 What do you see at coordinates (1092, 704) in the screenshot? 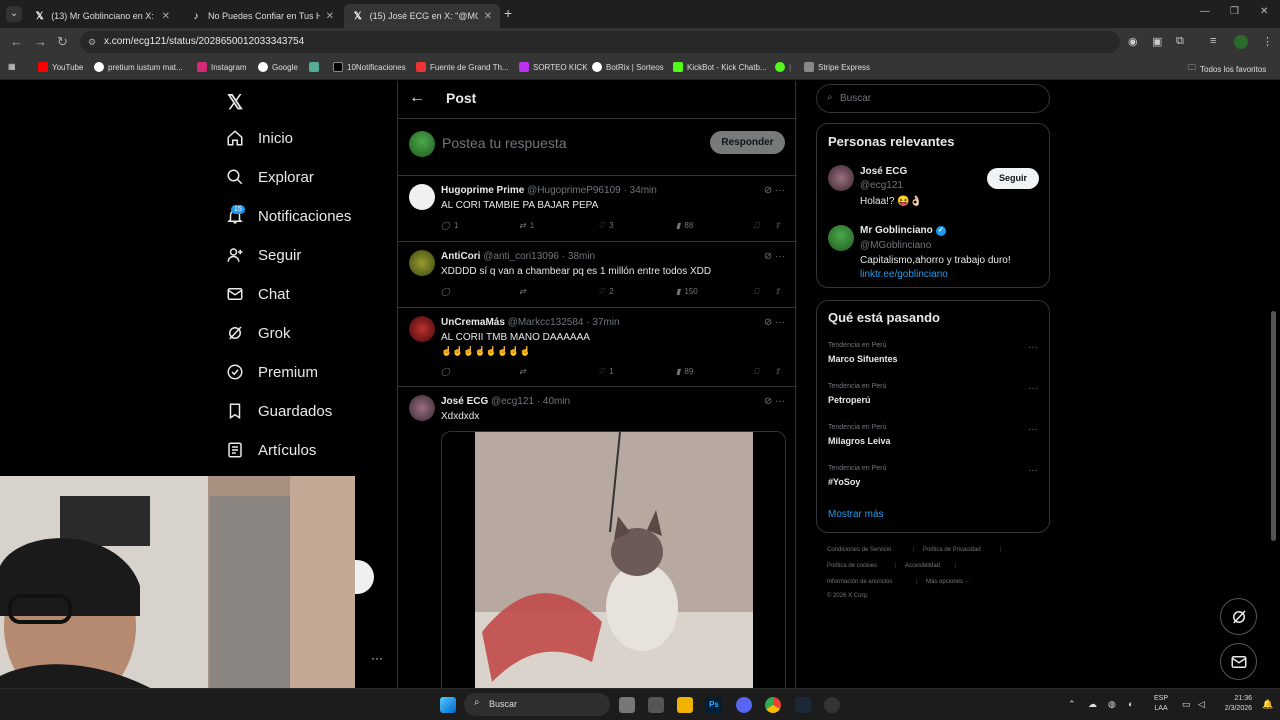
I see `tray-icon: ☁` at bounding box center [1092, 704].